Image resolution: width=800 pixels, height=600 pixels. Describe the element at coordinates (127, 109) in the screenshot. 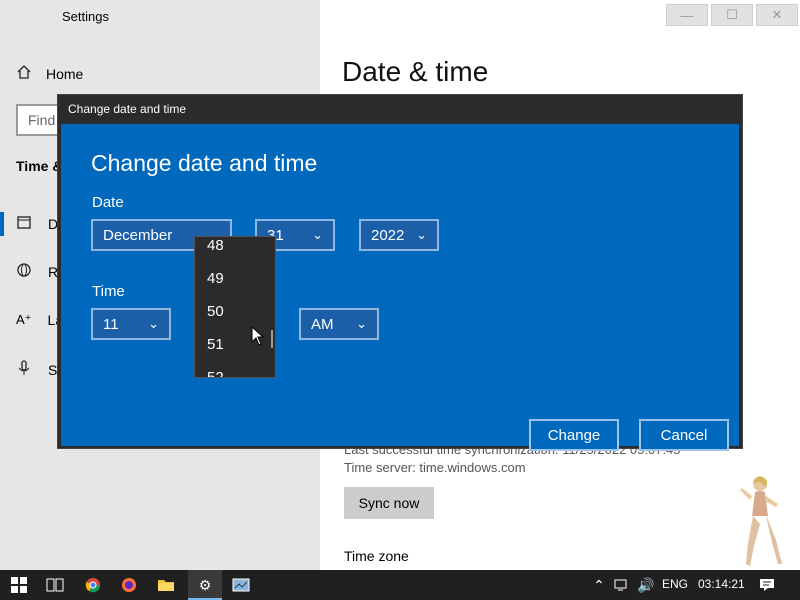

I see `dialog-window-title: Change date and time` at that location.